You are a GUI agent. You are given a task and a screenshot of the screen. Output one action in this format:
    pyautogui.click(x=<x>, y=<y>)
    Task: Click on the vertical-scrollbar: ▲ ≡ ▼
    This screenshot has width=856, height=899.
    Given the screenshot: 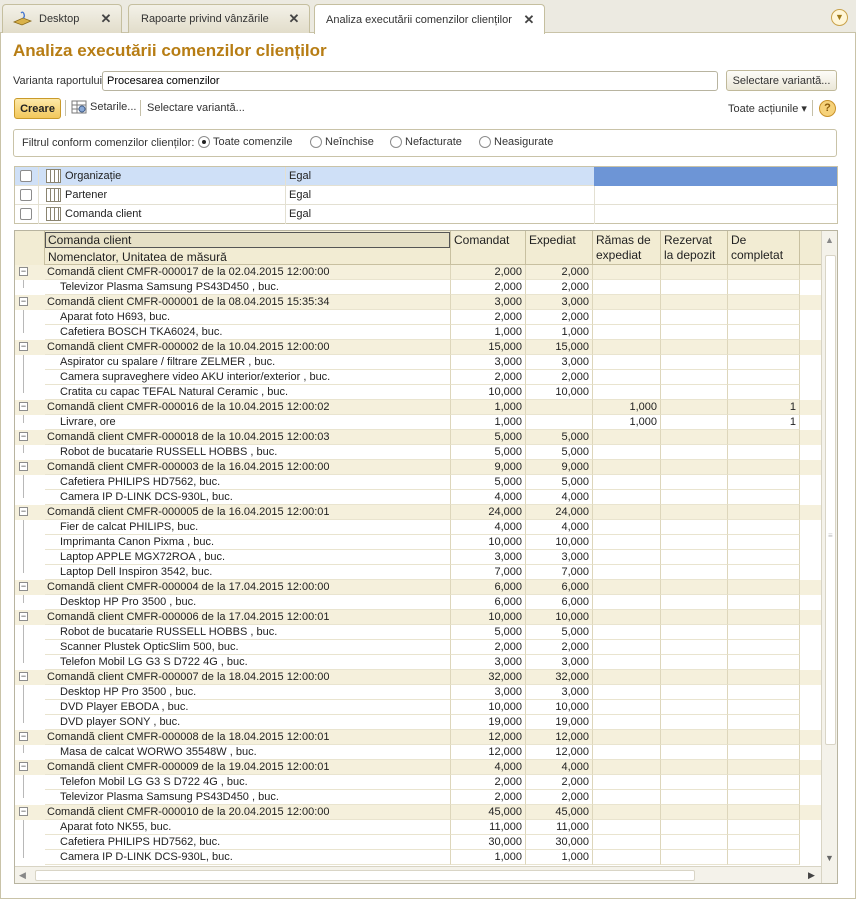 What is the action you would take?
    pyautogui.click(x=829, y=557)
    